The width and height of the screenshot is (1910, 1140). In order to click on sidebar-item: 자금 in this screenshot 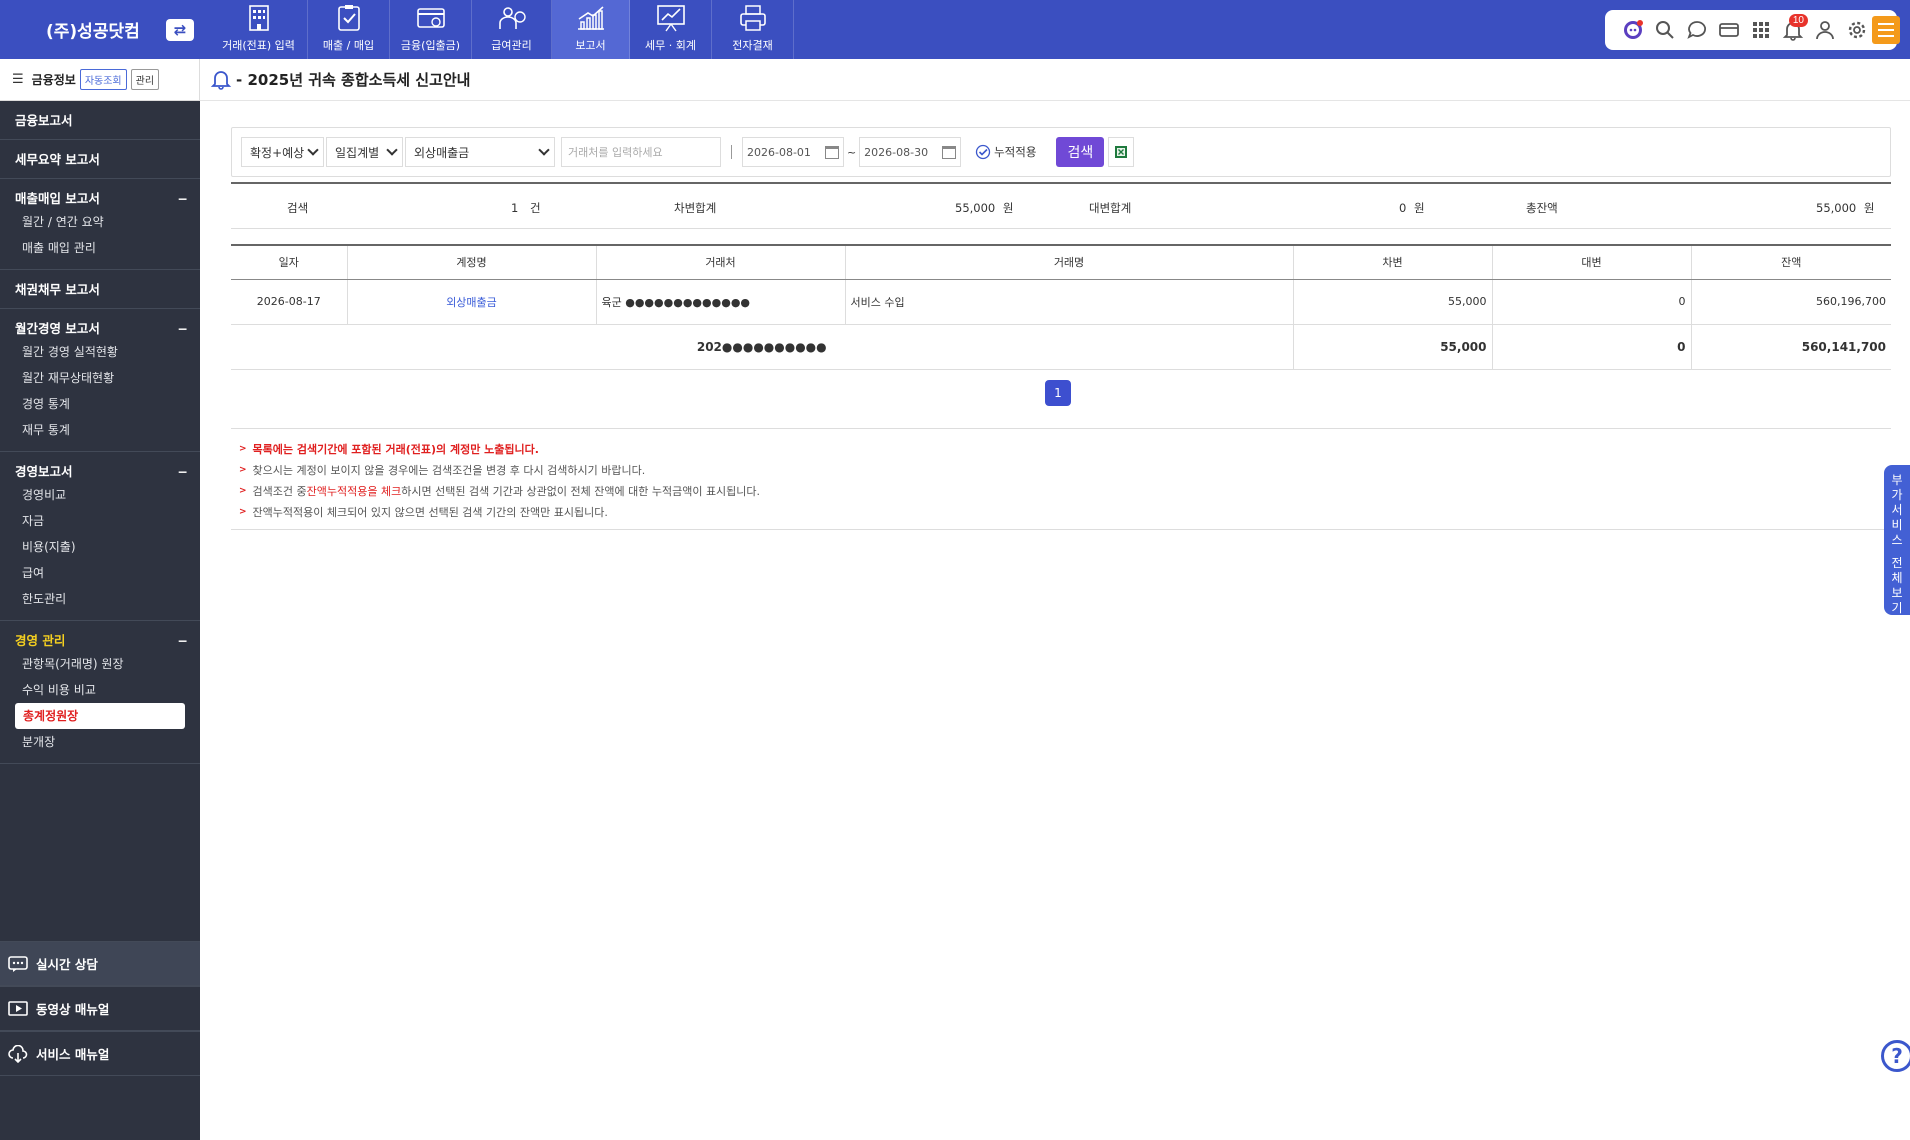, I will do `click(107, 521)`.